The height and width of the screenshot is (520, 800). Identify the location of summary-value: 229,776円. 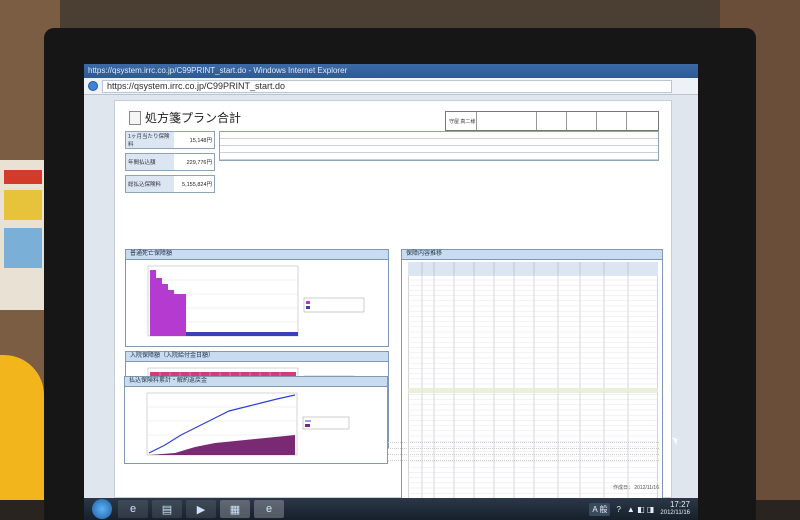
(194, 162).